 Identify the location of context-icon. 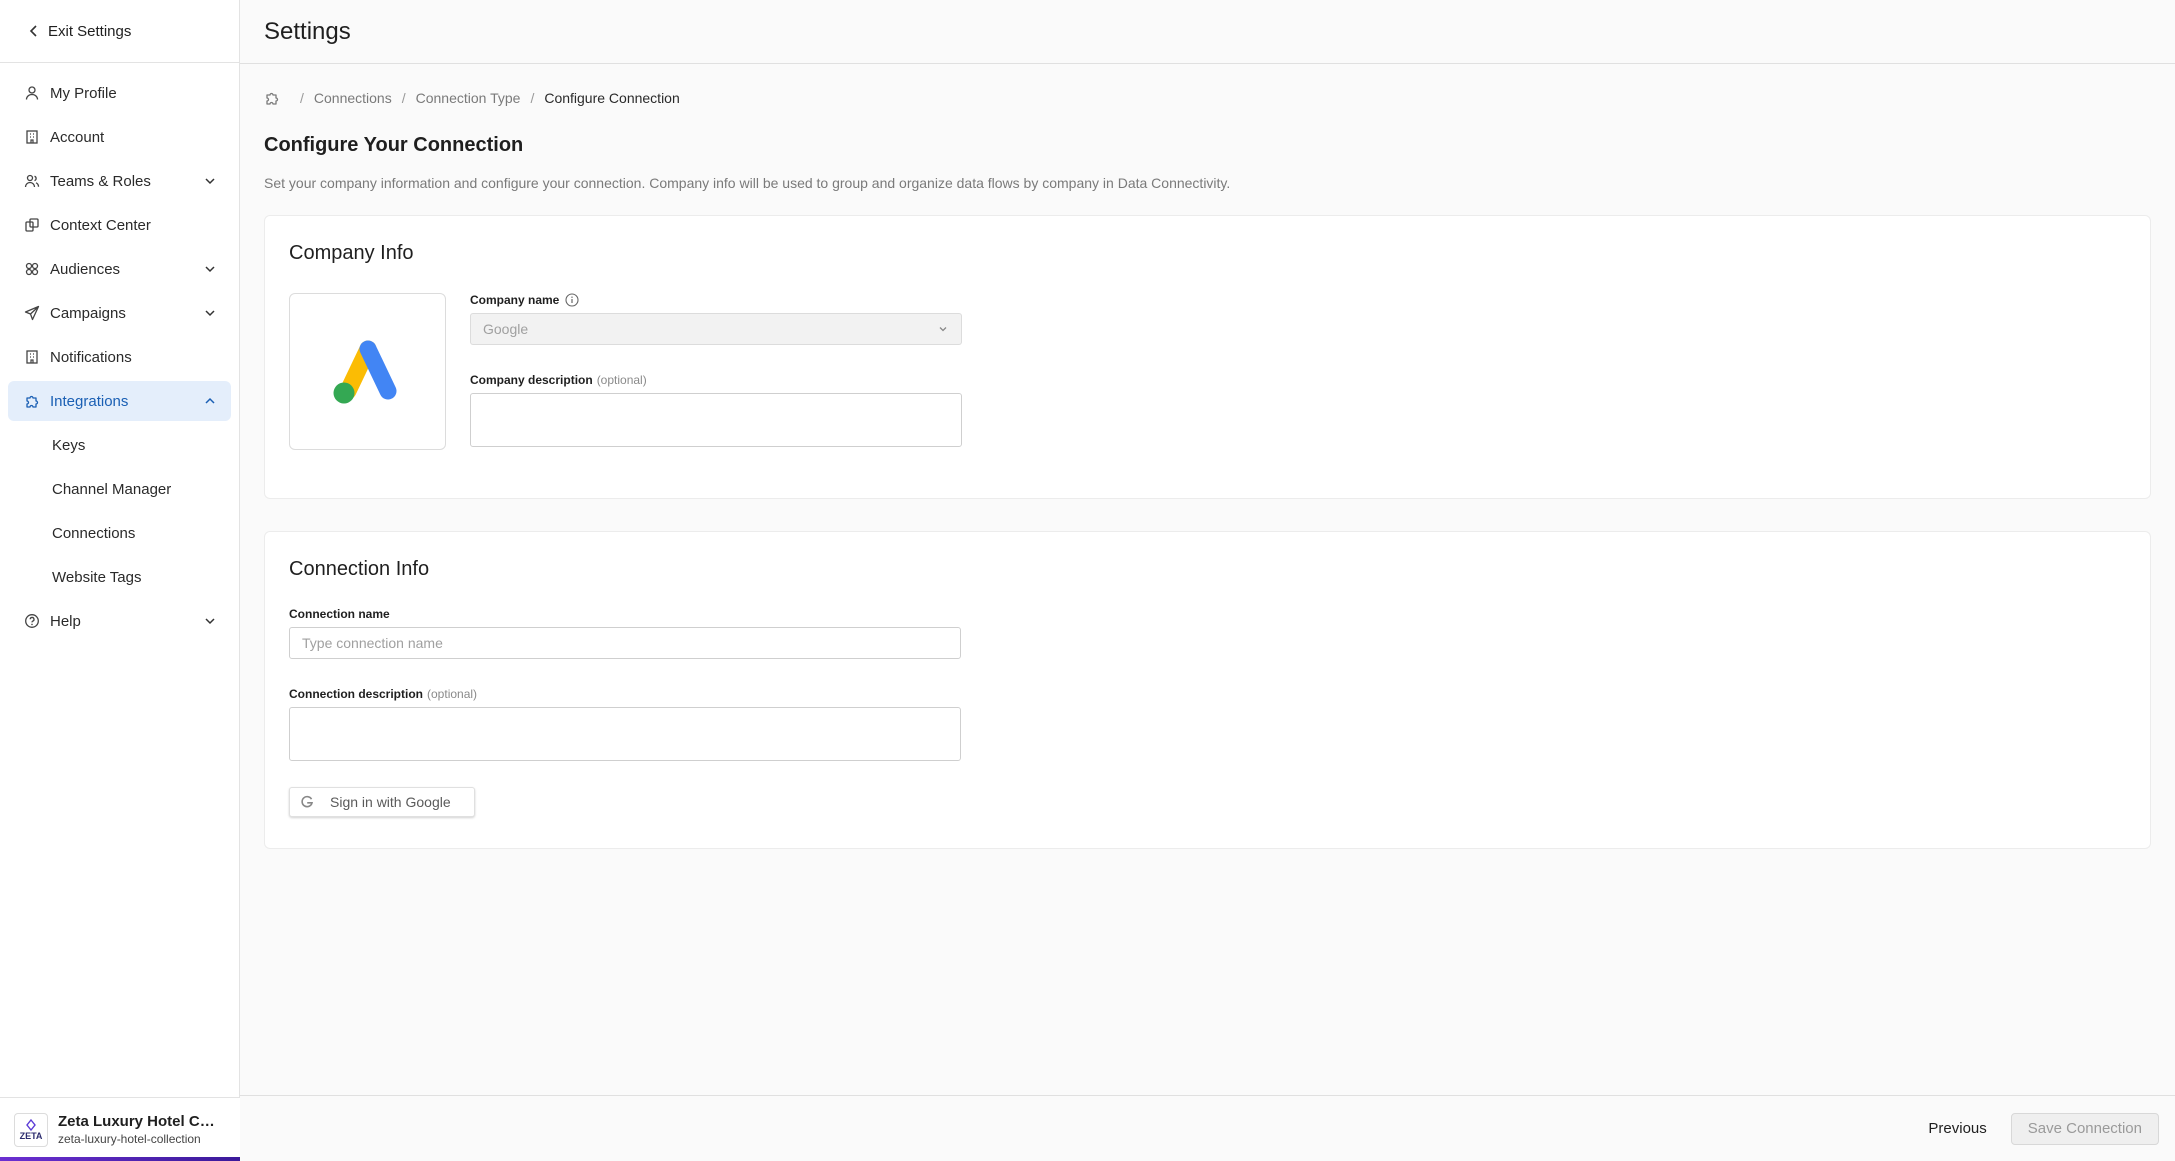
(32, 225).